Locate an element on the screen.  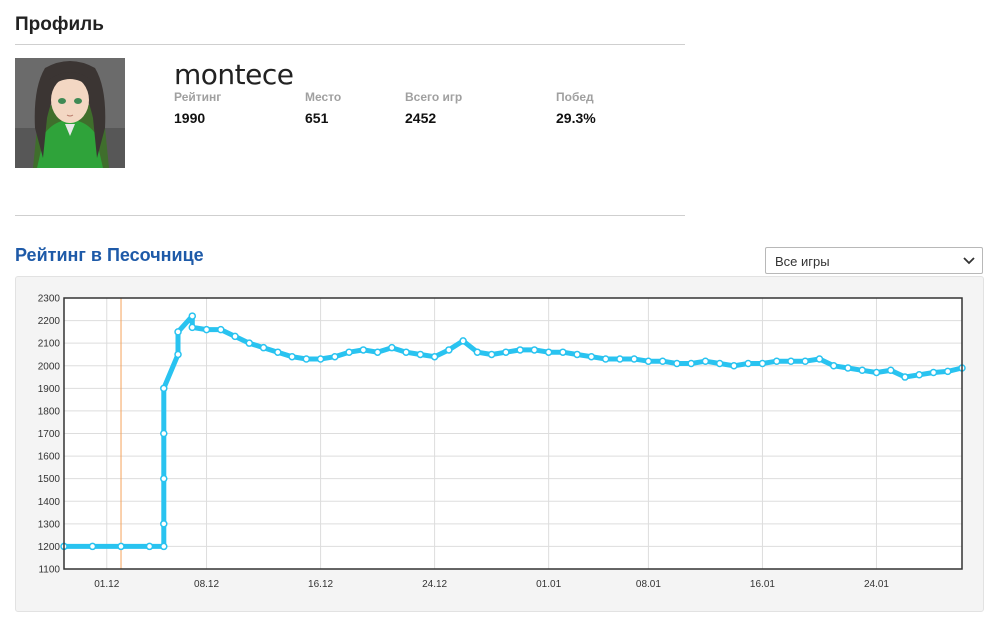
y-tick-label: 1200 is located at coordinates (49, 547).